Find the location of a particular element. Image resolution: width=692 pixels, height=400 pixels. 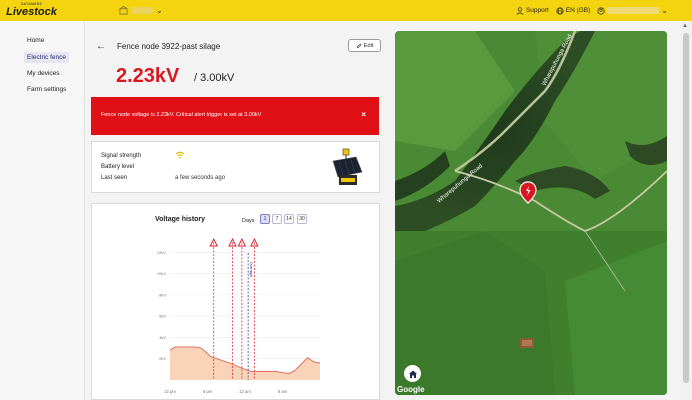

user-menu: ⌄ is located at coordinates (632, 10).